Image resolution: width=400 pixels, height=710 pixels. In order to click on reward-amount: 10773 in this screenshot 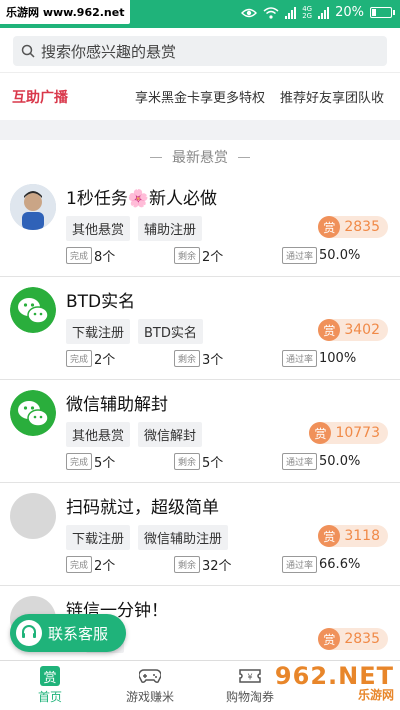, I will do `click(357, 433)`.